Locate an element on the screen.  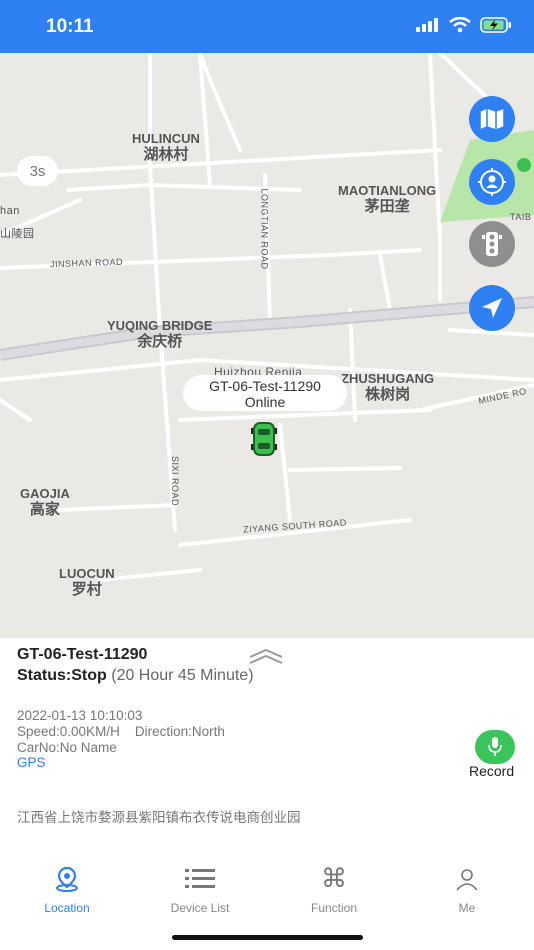
tab-function: ⌘ Function is located at coordinates (334, 889).